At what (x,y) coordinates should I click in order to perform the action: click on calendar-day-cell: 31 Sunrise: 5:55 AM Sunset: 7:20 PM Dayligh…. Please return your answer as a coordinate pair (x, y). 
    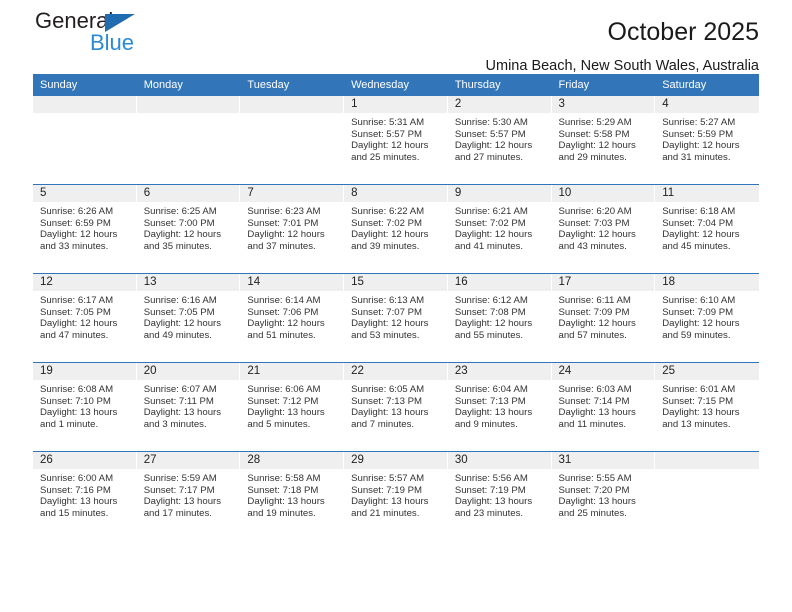
    Looking at the image, I should click on (603, 496).